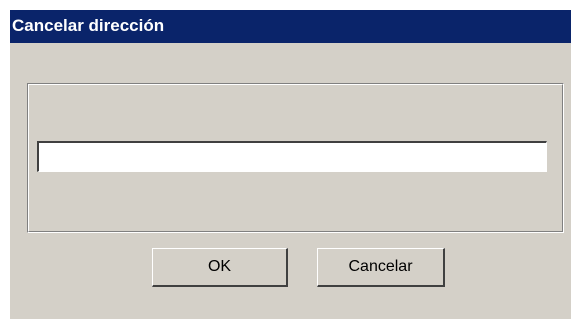 This screenshot has height=319, width=571. What do you see at coordinates (292, 156) in the screenshot?
I see `address-input` at bounding box center [292, 156].